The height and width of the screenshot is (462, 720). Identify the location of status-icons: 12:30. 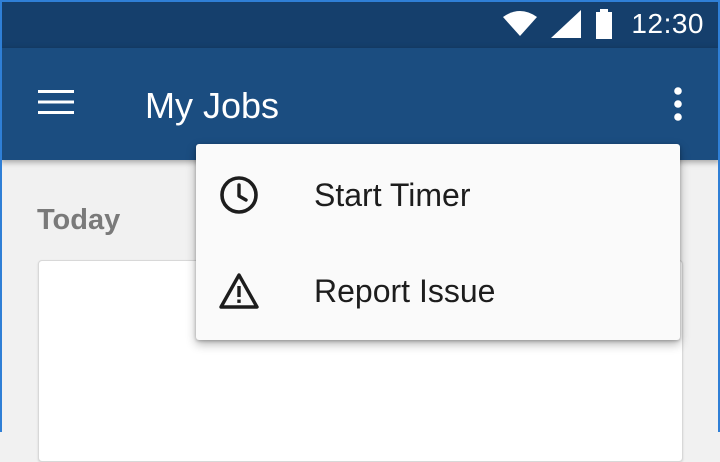
(603, 24).